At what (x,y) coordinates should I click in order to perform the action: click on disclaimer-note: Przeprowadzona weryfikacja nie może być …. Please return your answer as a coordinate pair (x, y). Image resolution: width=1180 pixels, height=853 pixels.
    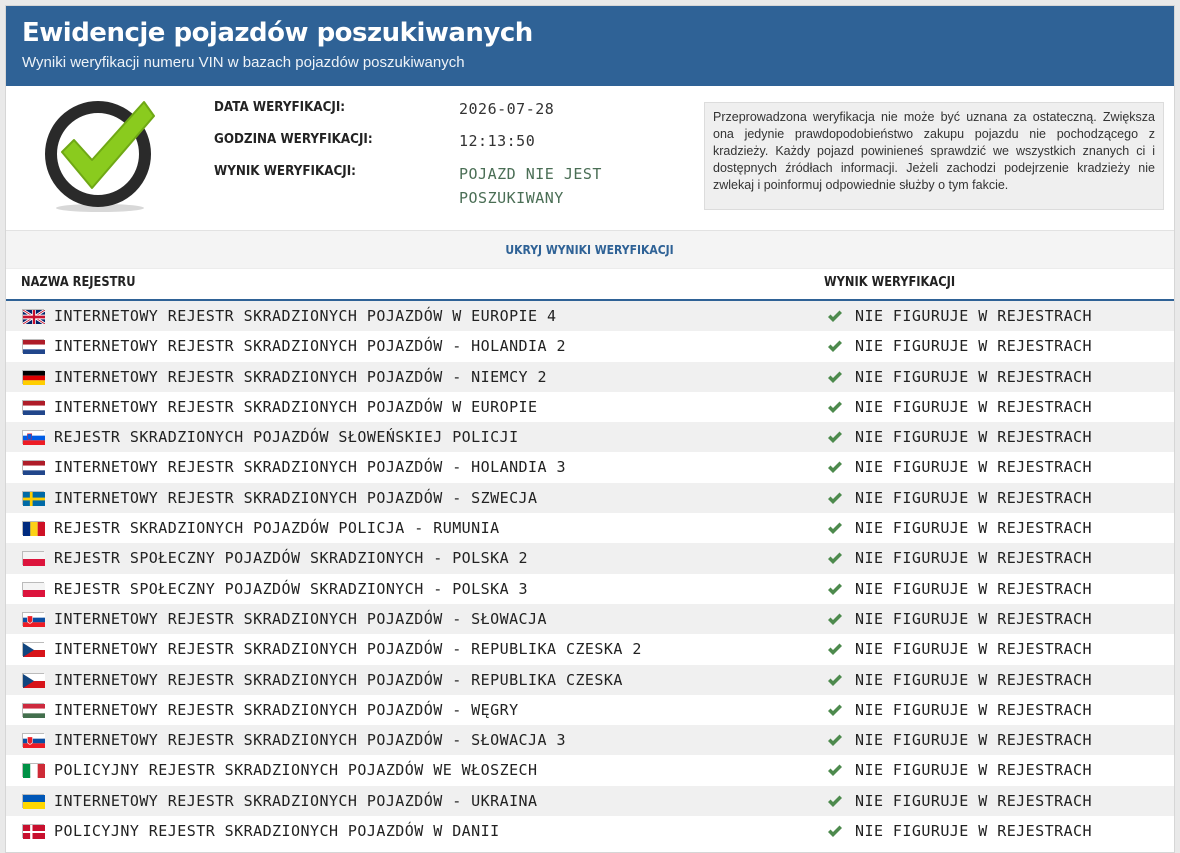
    Looking at the image, I should click on (934, 156).